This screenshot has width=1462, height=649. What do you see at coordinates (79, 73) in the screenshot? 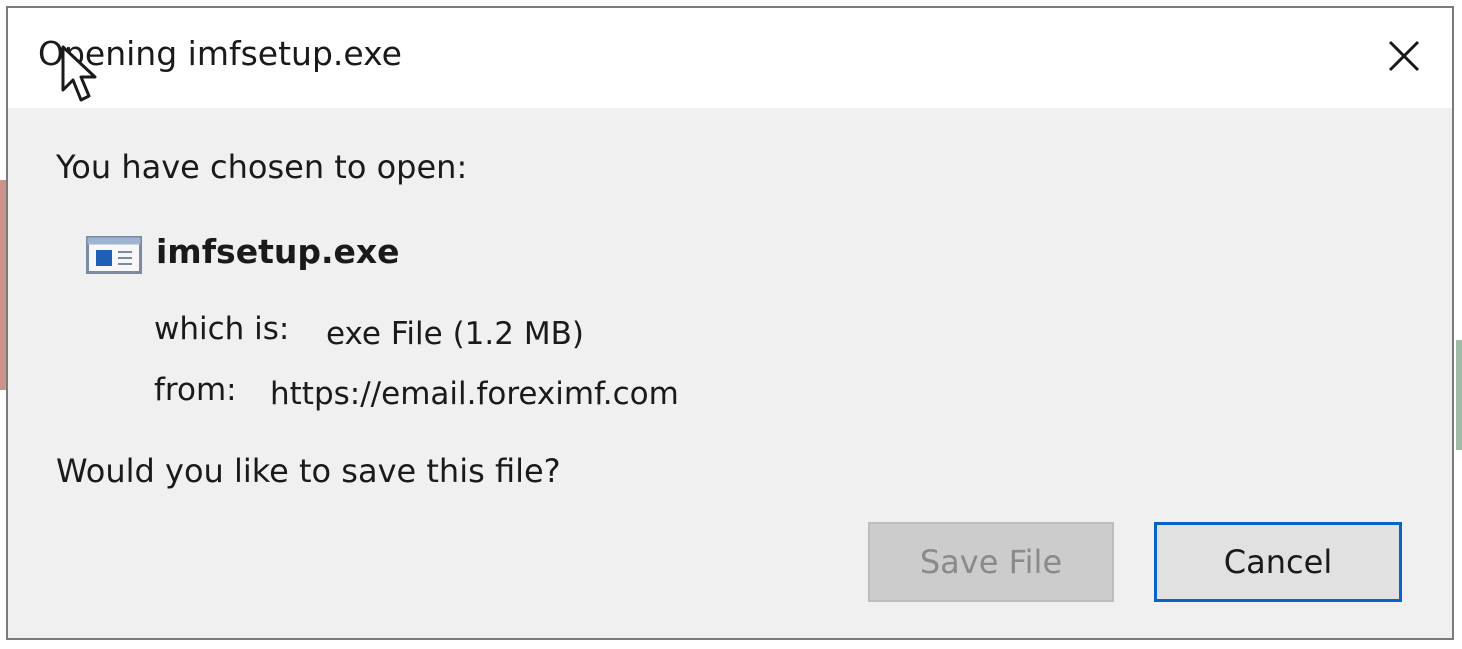
I see `mouse-cursor-icon` at bounding box center [79, 73].